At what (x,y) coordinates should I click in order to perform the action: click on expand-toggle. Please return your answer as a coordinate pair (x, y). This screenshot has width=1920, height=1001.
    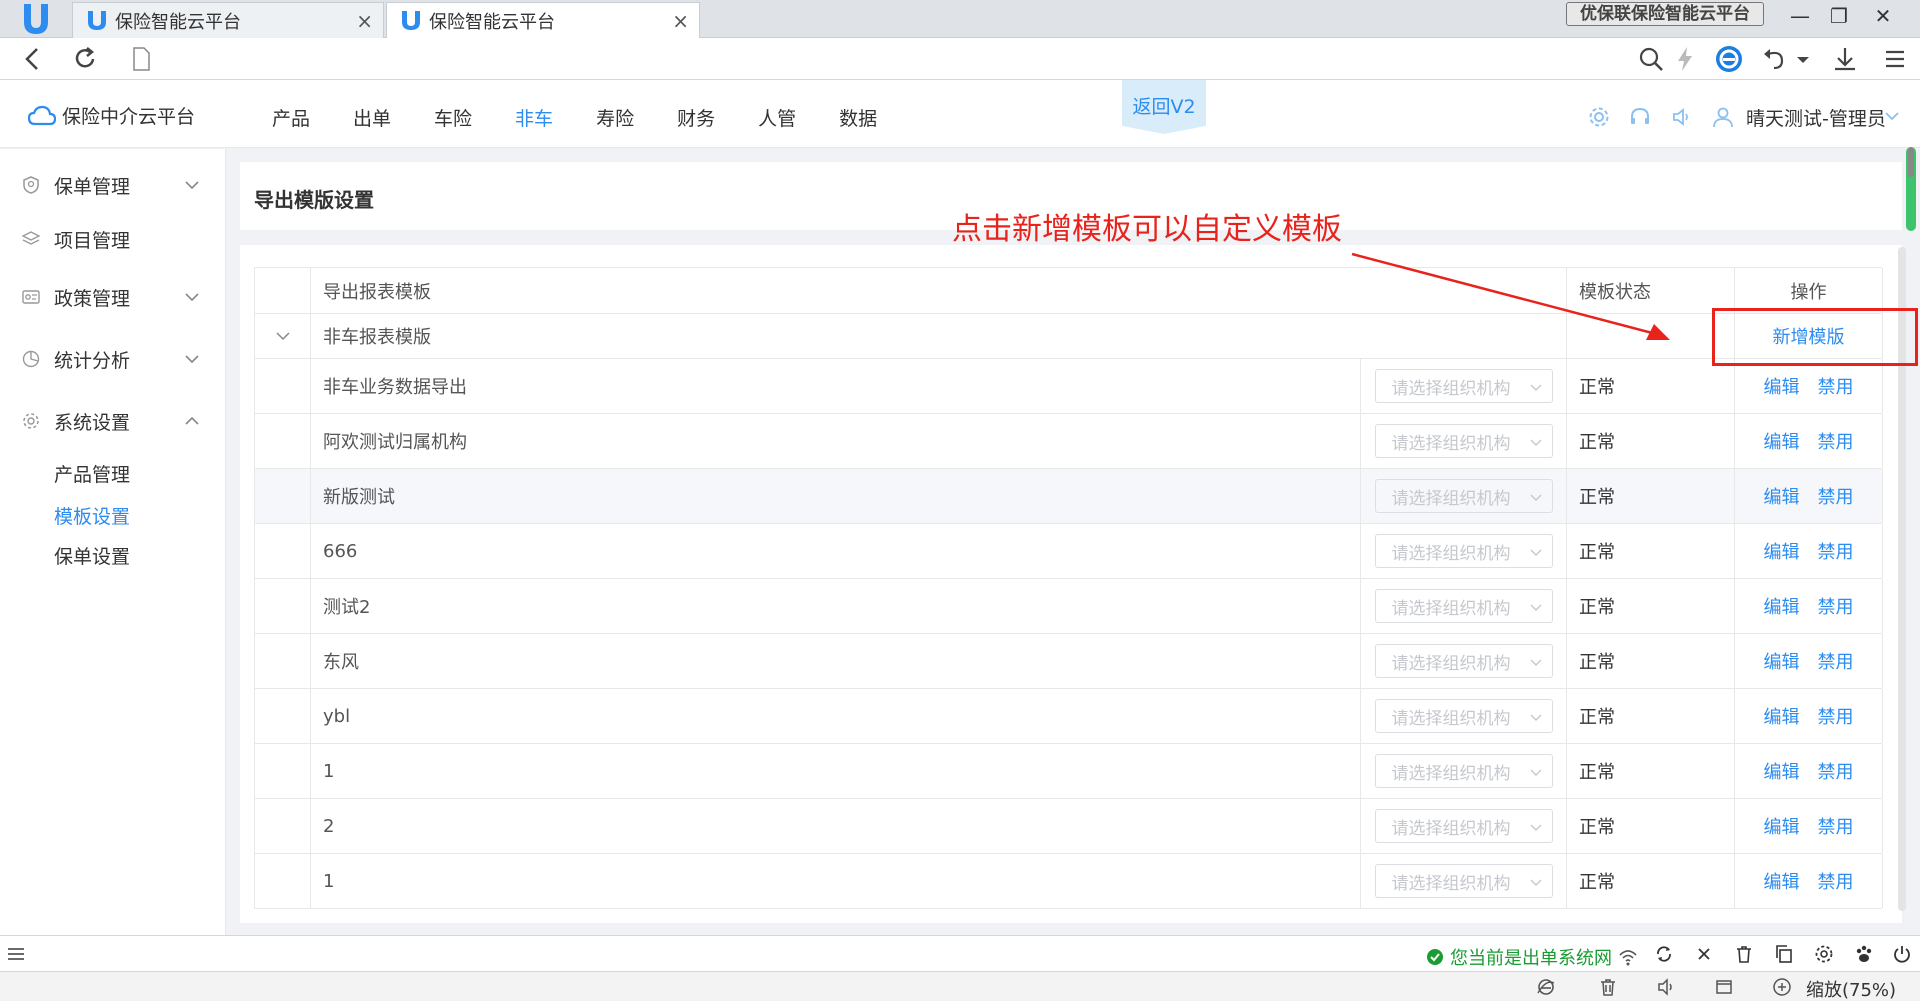
    Looking at the image, I should click on (283, 336).